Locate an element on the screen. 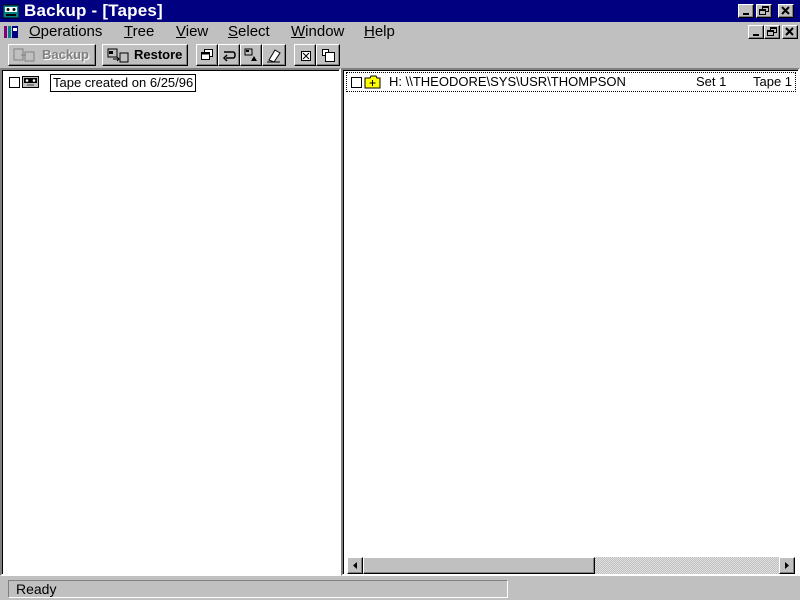 The image size is (800, 600). arrow-left-icon is located at coordinates (355, 565).